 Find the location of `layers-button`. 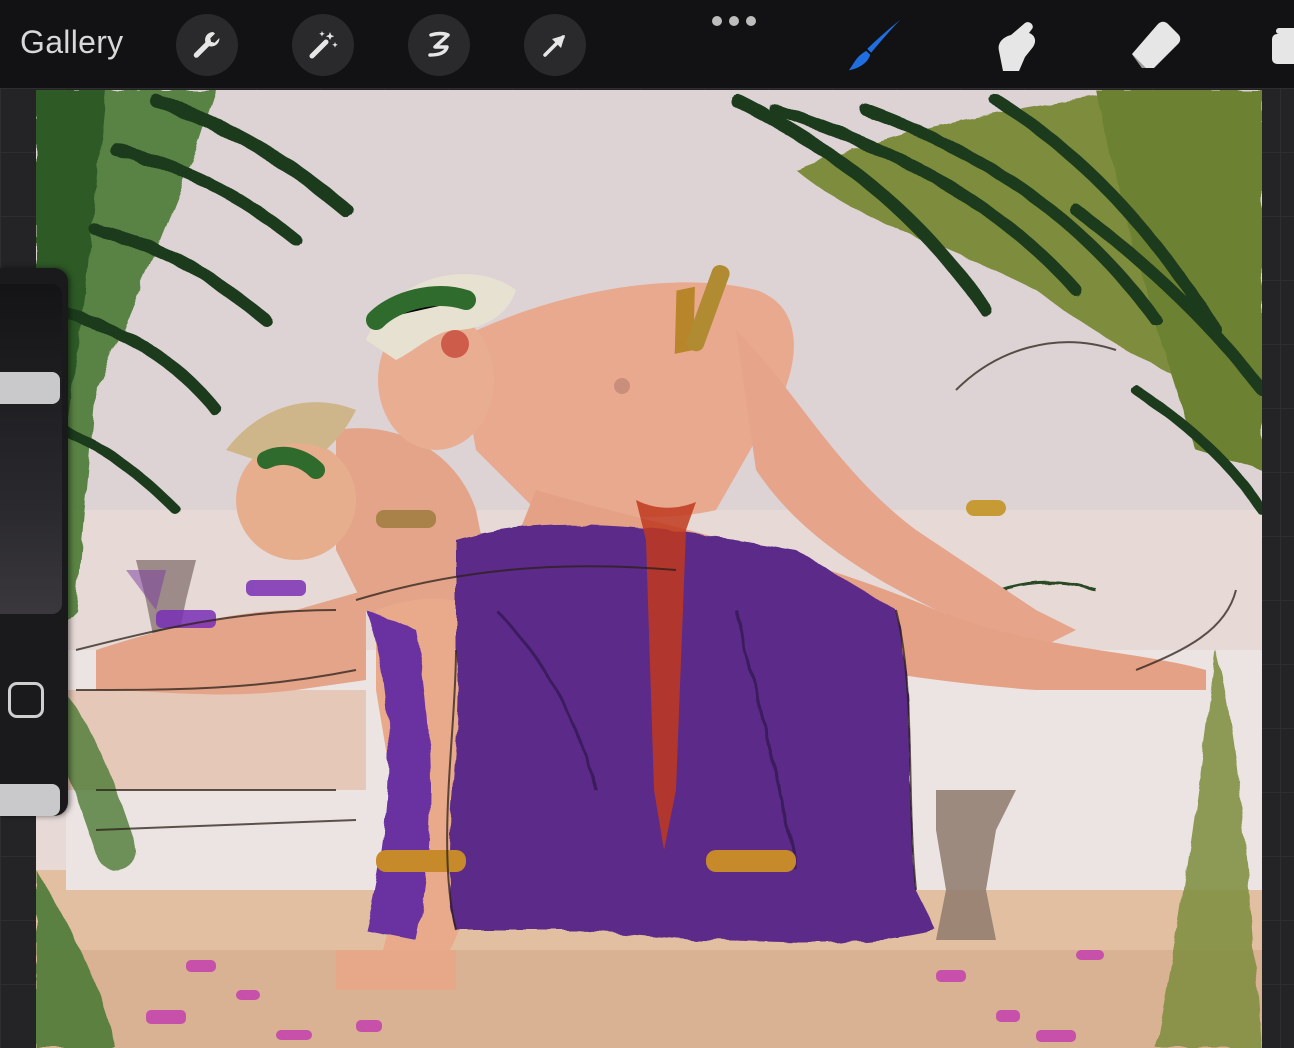

layers-button is located at coordinates (1281, 45).